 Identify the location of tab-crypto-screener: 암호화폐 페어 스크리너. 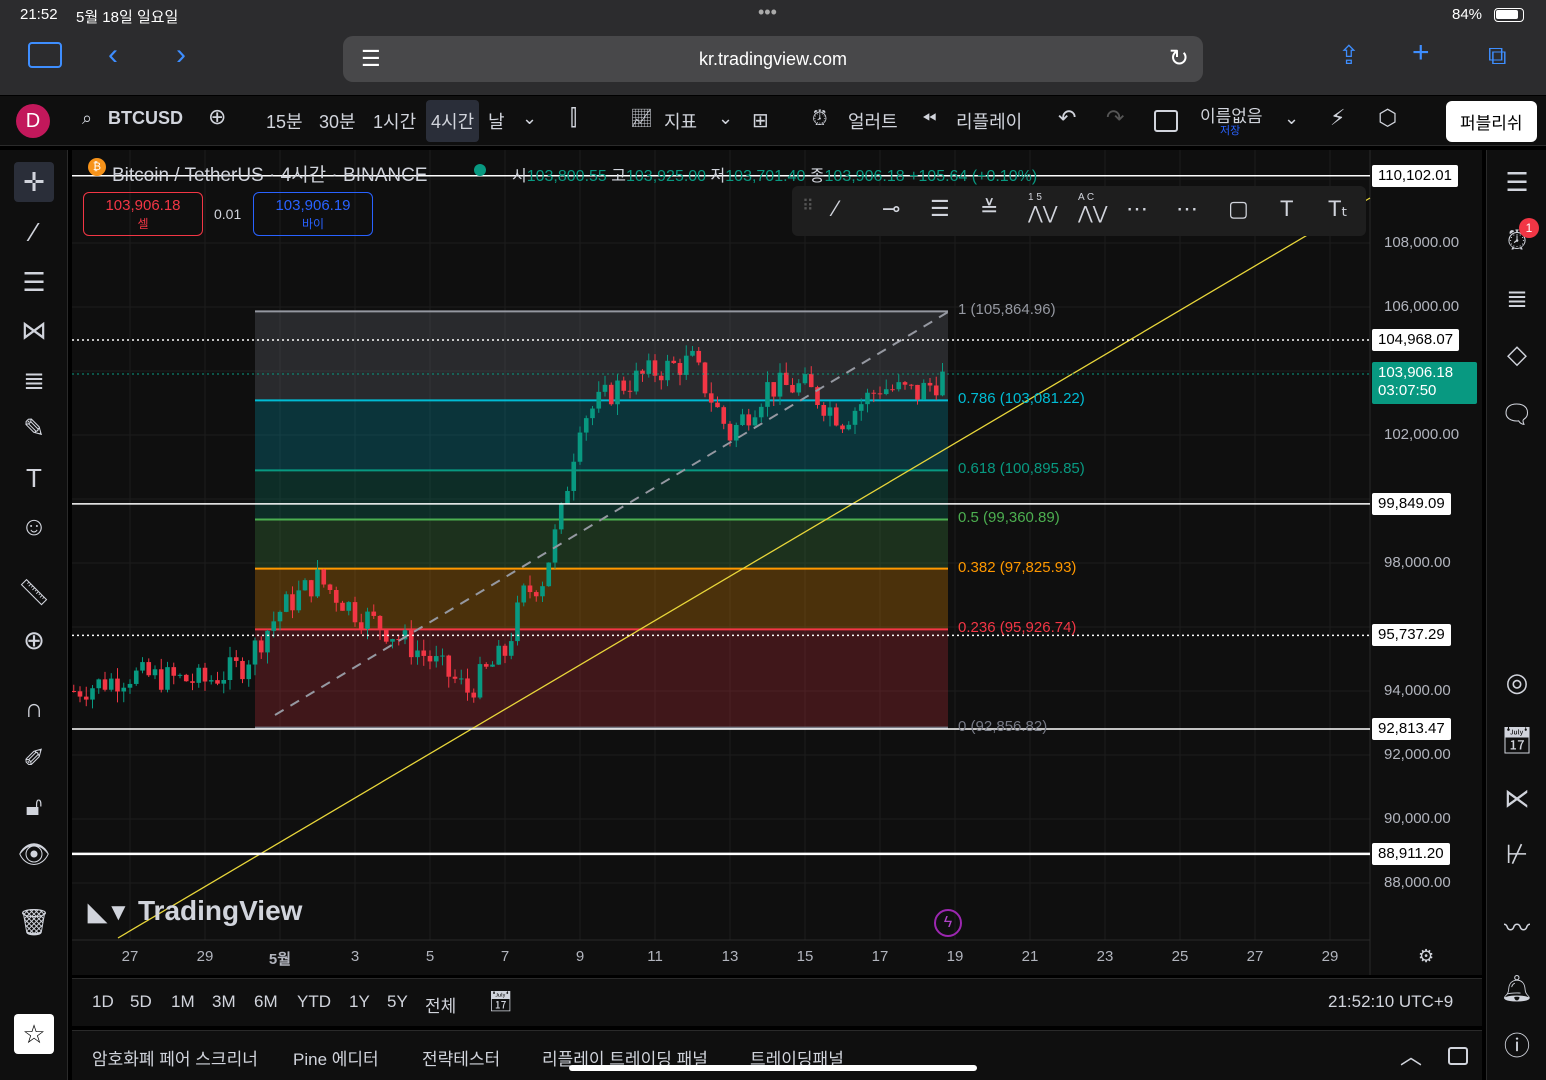
(175, 1057).